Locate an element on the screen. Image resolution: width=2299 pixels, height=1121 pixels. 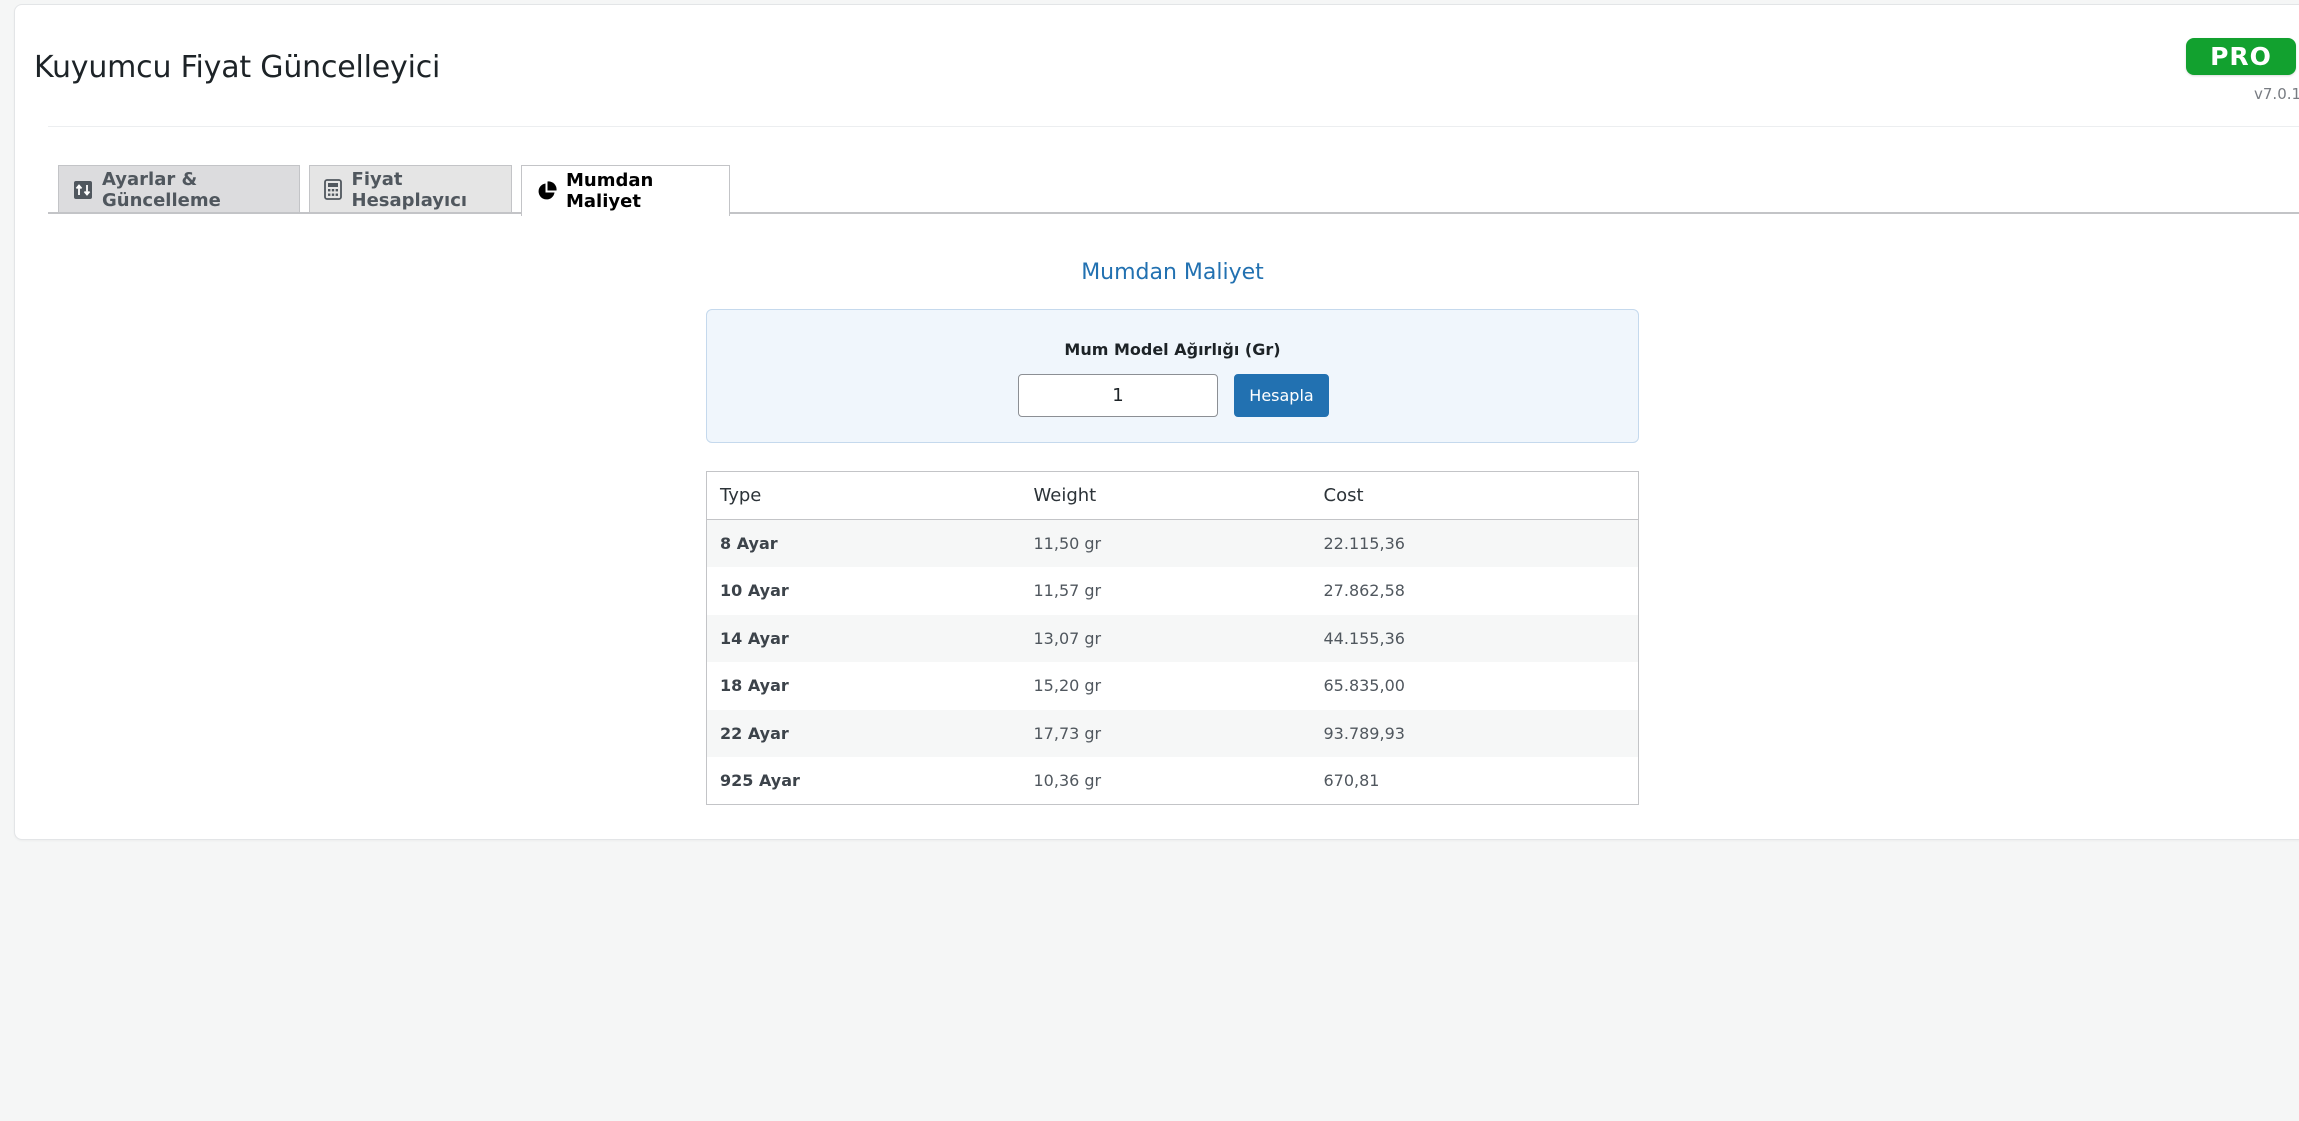
cell-cost: 65.835,00 is located at coordinates (1364, 686).